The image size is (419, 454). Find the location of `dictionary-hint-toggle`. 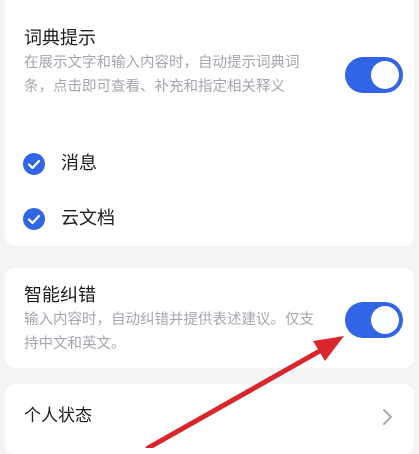

dictionary-hint-toggle is located at coordinates (374, 75).